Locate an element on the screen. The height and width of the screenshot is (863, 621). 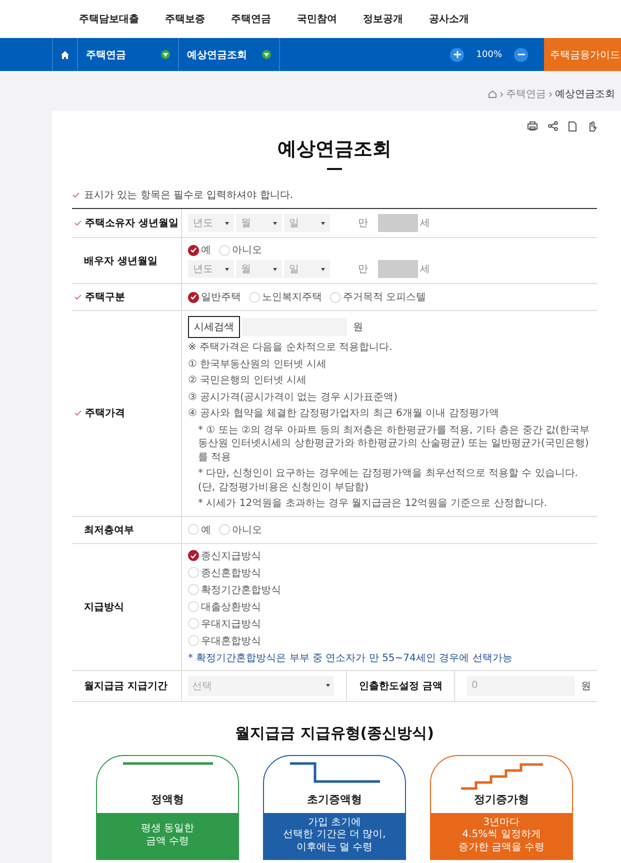
minus-icon is located at coordinates (521, 54).